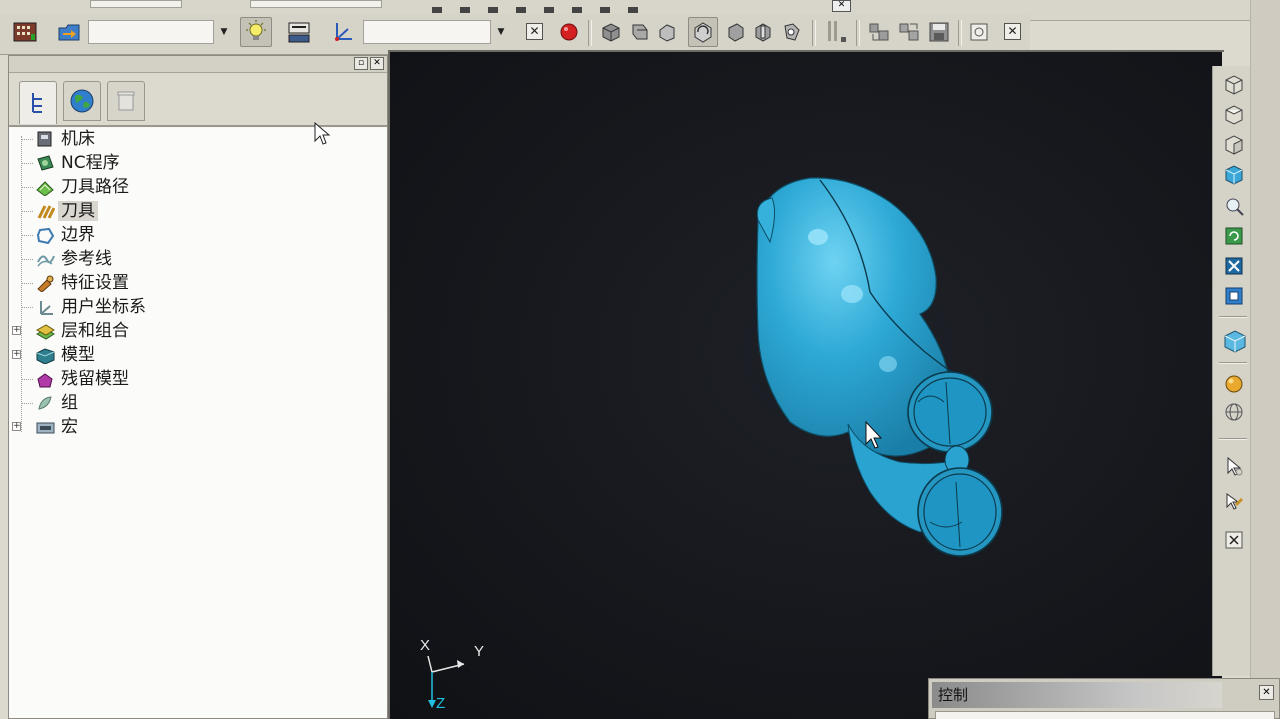  What do you see at coordinates (1234, 236) in the screenshot?
I see `refresh-icon` at bounding box center [1234, 236].